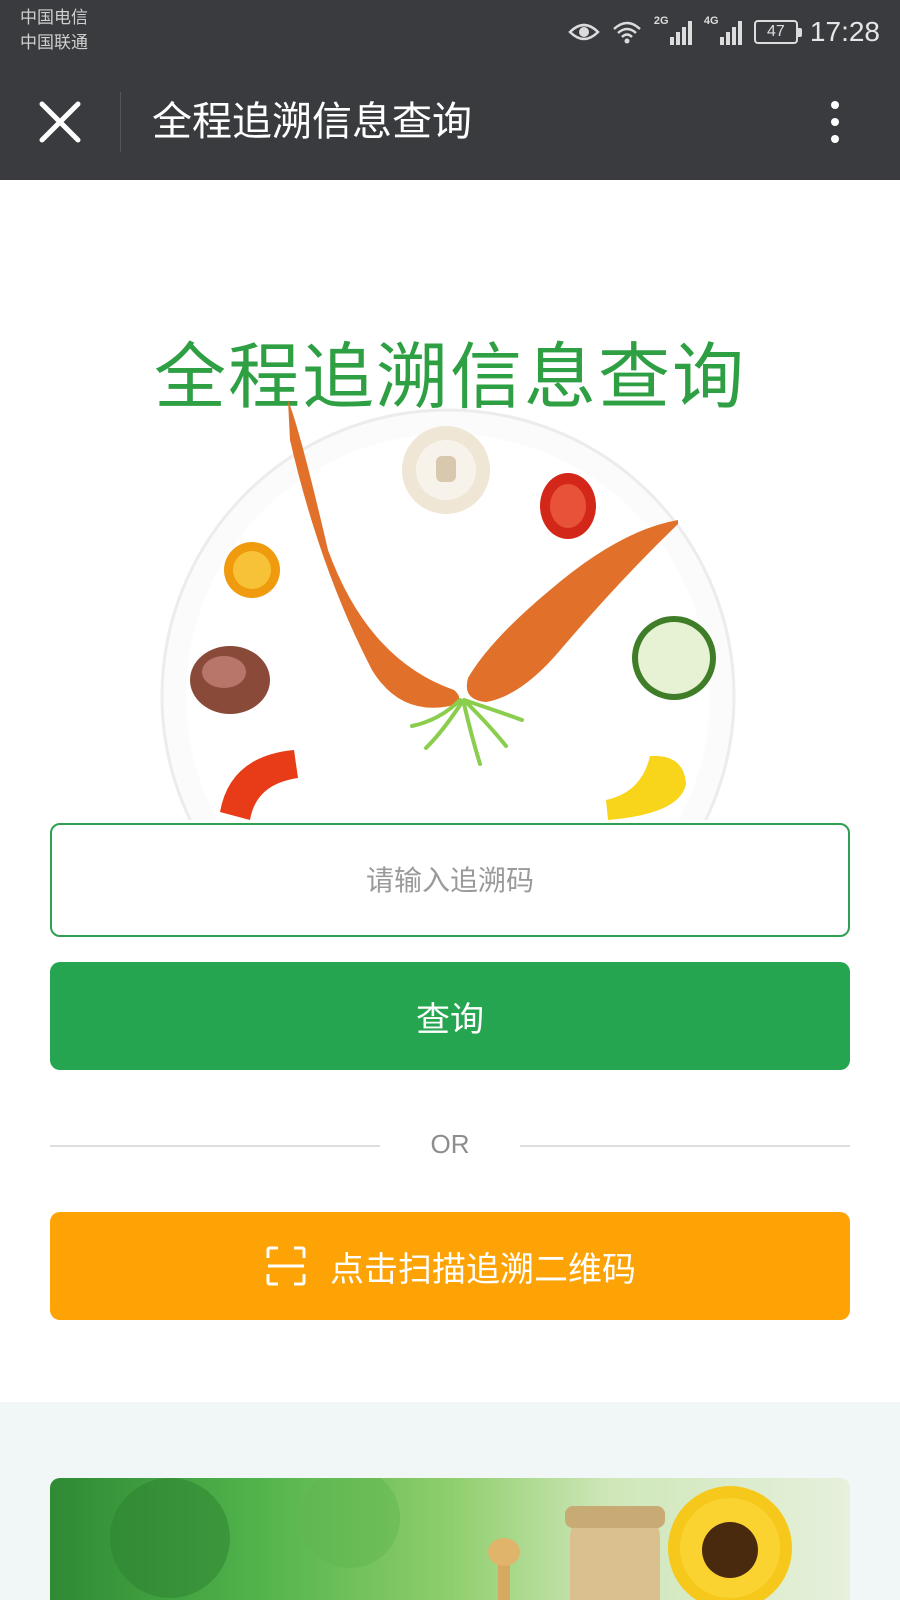 The width and height of the screenshot is (900, 1600). Describe the element at coordinates (120, 122) in the screenshot. I see `nav-divider` at that location.